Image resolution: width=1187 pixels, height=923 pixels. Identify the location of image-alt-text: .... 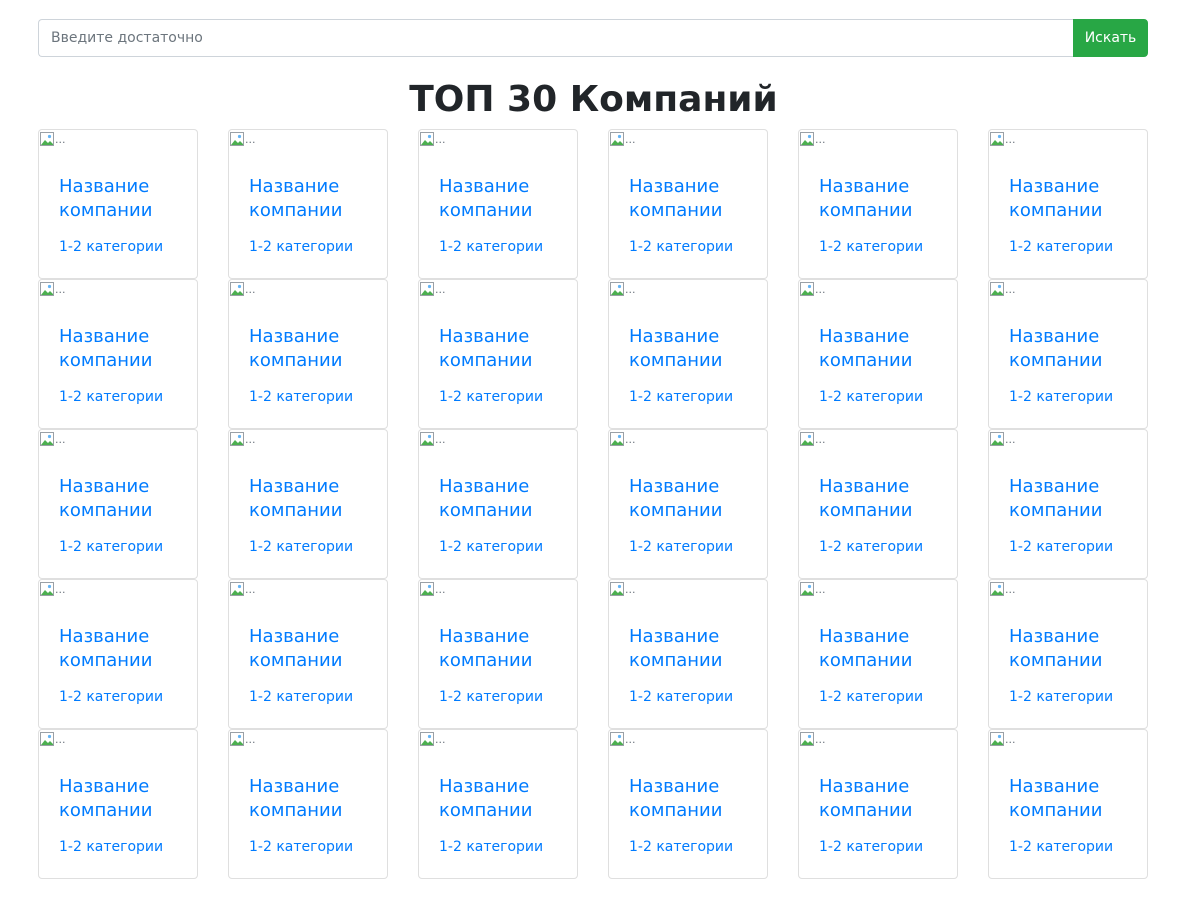
(1010, 589).